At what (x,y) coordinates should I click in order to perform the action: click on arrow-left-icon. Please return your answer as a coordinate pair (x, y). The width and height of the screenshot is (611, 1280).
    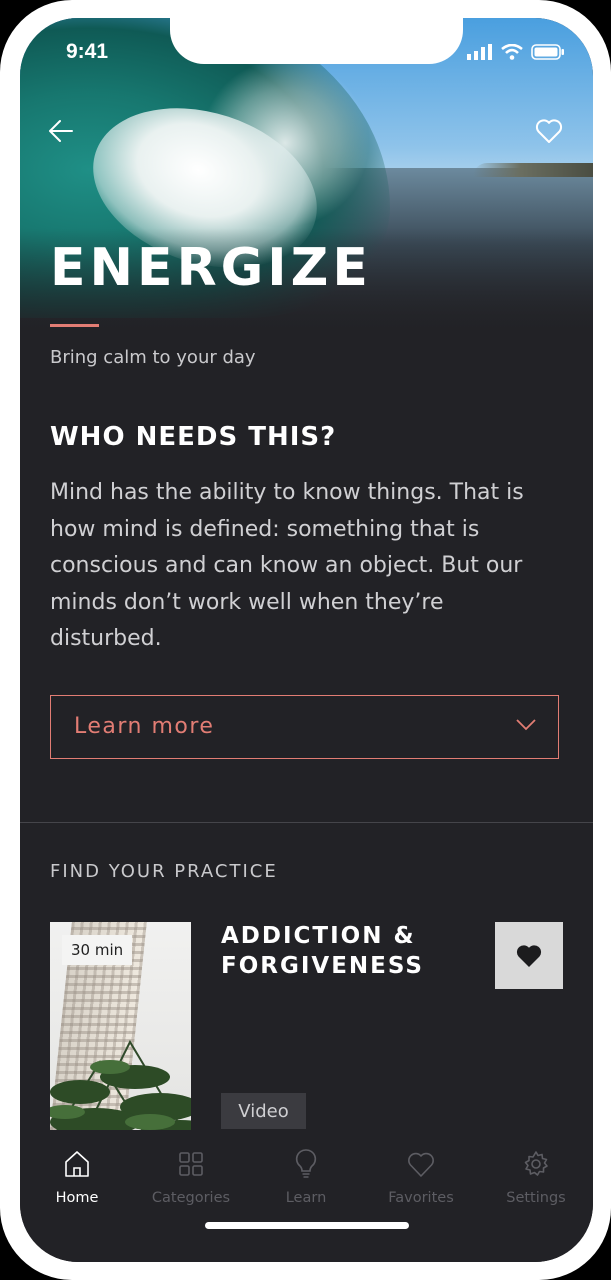
    Looking at the image, I should click on (61, 131).